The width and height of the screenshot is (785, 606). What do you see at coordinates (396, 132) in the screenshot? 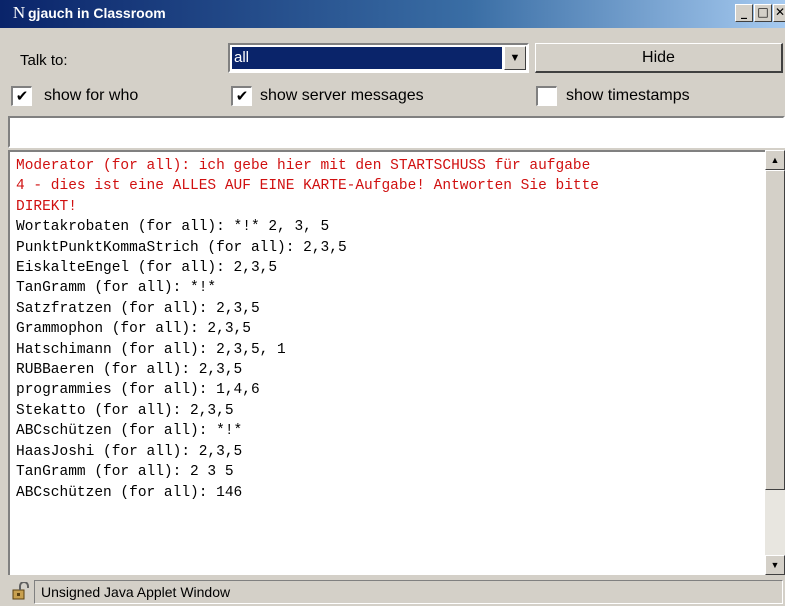
I see `message-input` at bounding box center [396, 132].